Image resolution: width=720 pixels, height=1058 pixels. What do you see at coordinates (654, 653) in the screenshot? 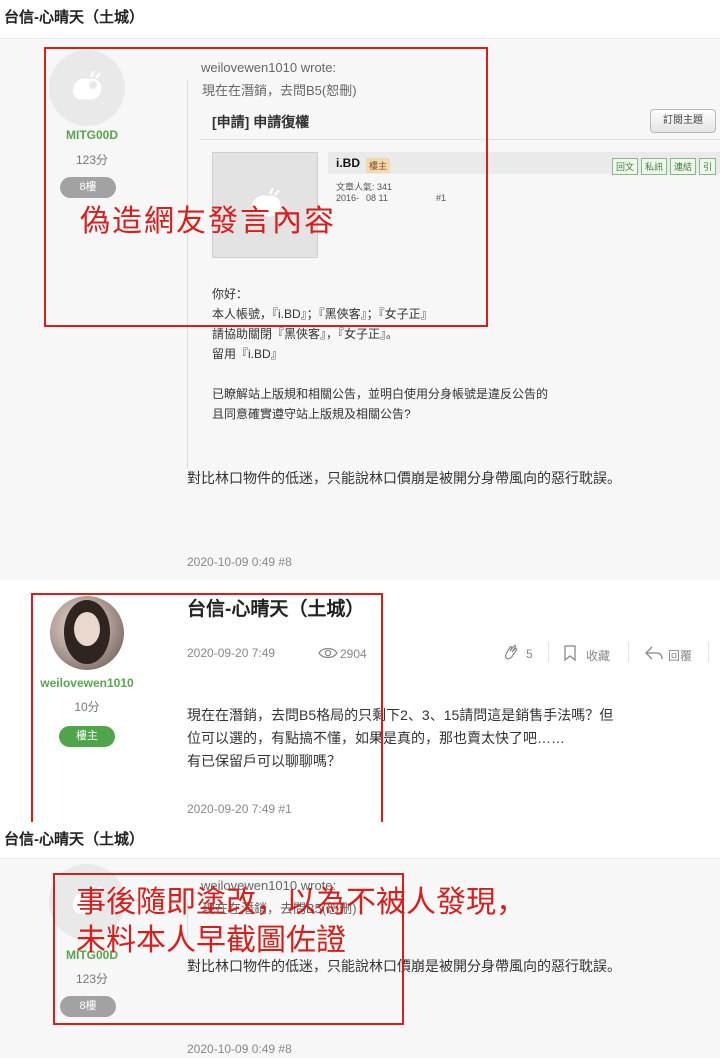
I see `reply-arrow-icon` at bounding box center [654, 653].